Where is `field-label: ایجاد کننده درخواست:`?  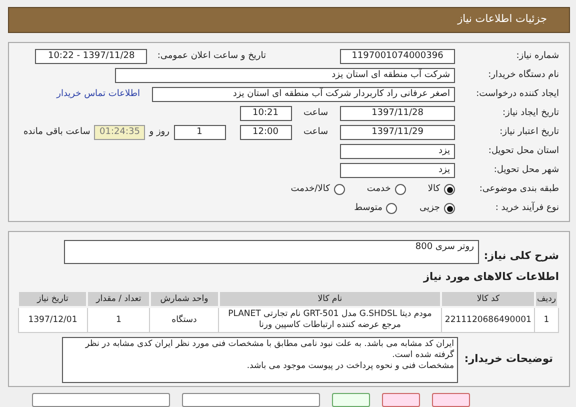 field-label: ایجاد کننده درخواست: is located at coordinates (517, 94).